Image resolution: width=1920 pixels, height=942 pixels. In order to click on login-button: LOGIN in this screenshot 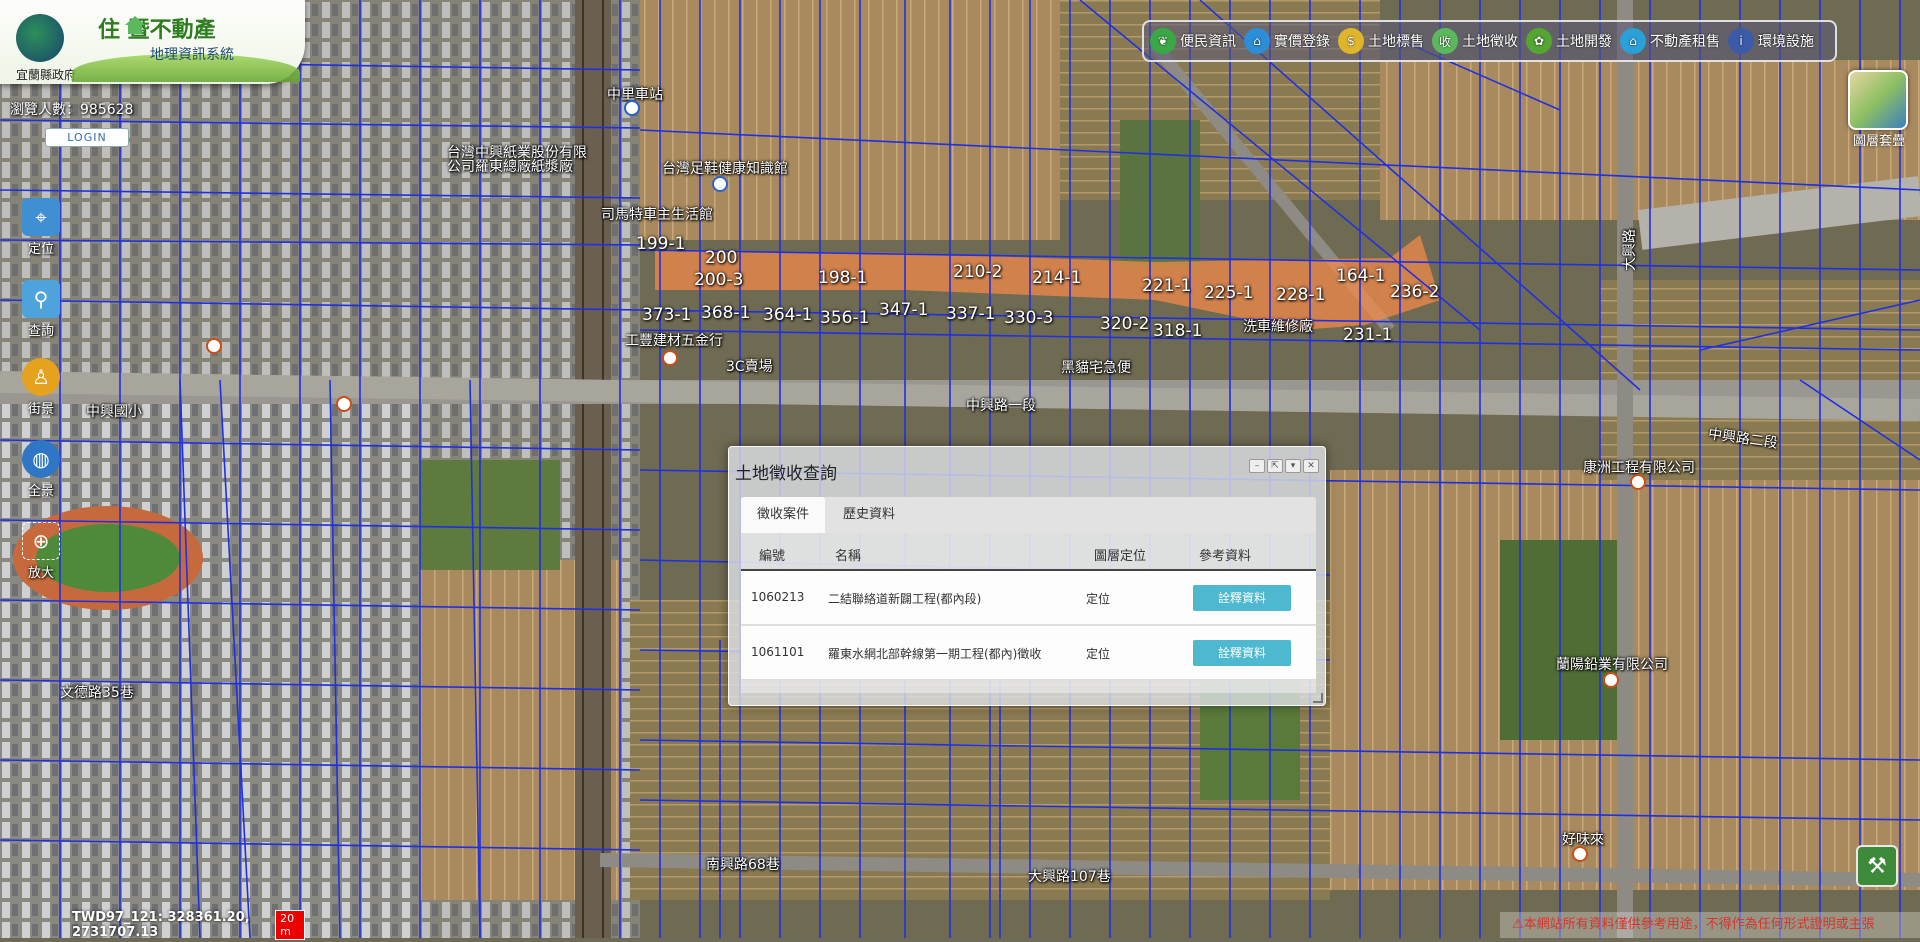, I will do `click(87, 137)`.